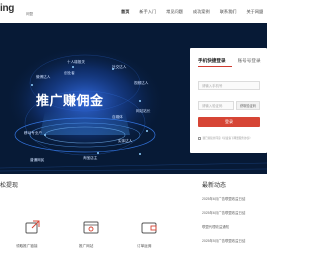 The width and height of the screenshot is (320, 273). What do you see at coordinates (143, 111) in the screenshot?
I see `orbit-label: 网站站长` at bounding box center [143, 111].